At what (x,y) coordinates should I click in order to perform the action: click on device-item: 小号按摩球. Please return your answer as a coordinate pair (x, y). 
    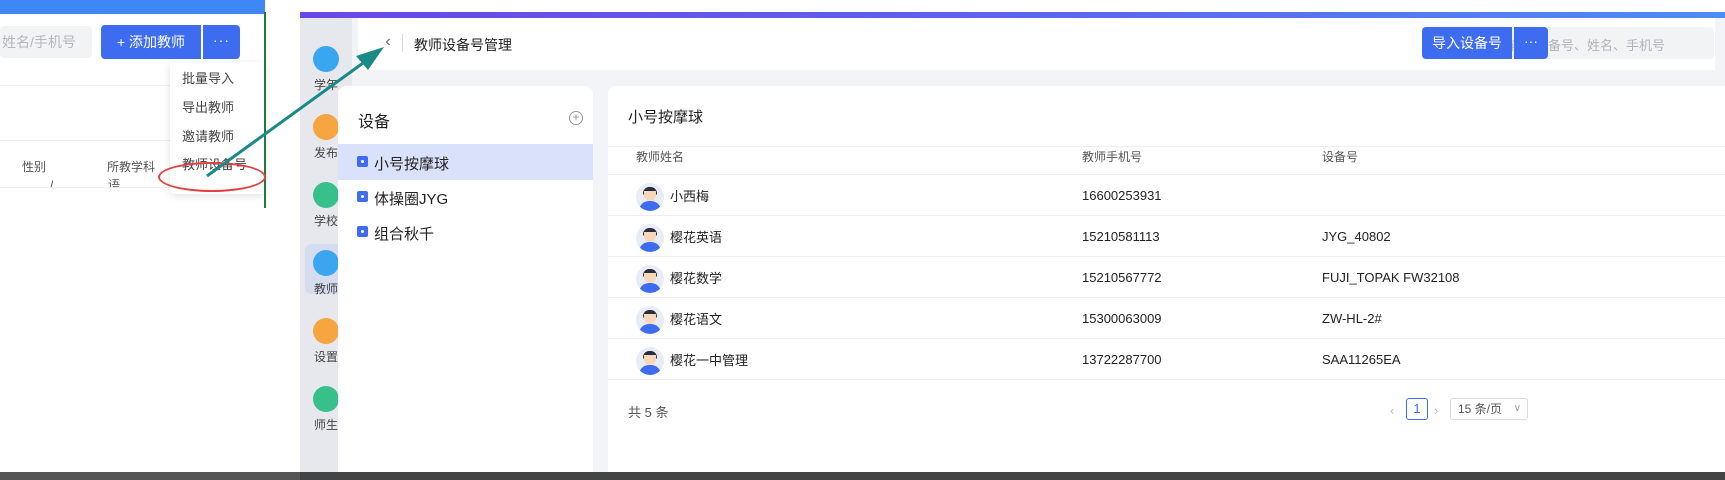
    Looking at the image, I should click on (465, 162).